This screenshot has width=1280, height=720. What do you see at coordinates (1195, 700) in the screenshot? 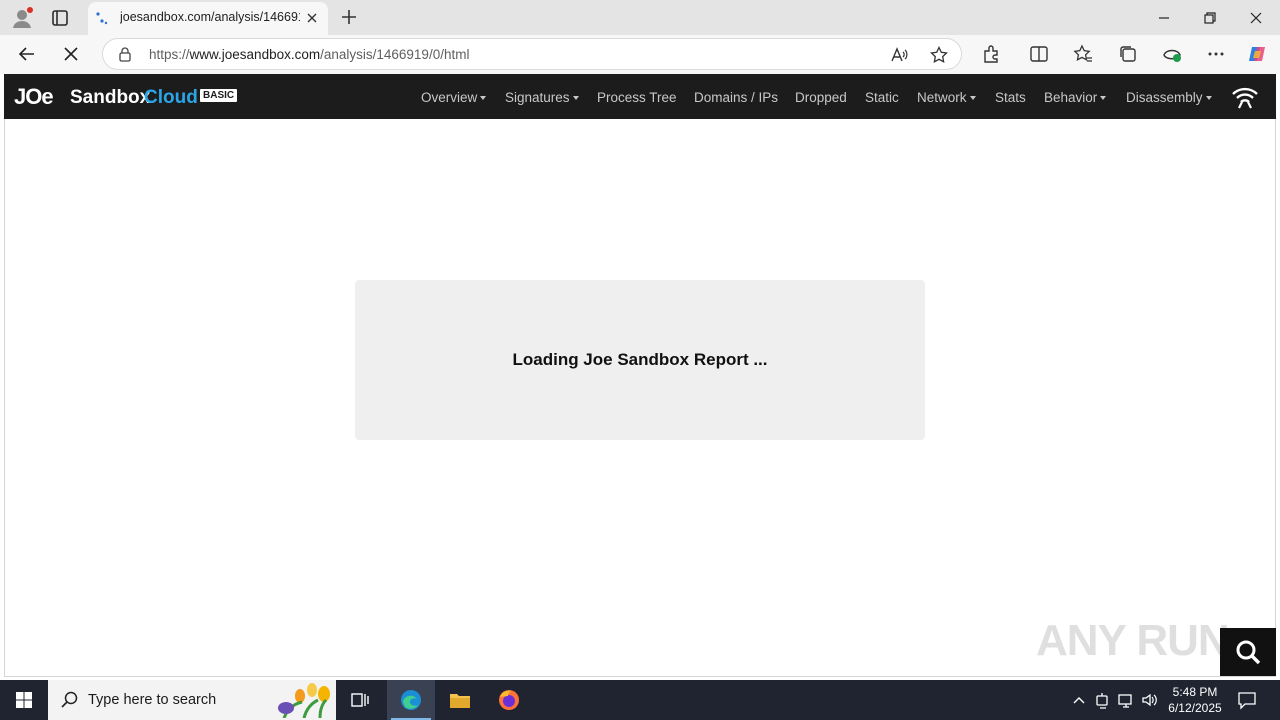
I see `system-clock: 5:48 PM 6/12/2025` at bounding box center [1195, 700].